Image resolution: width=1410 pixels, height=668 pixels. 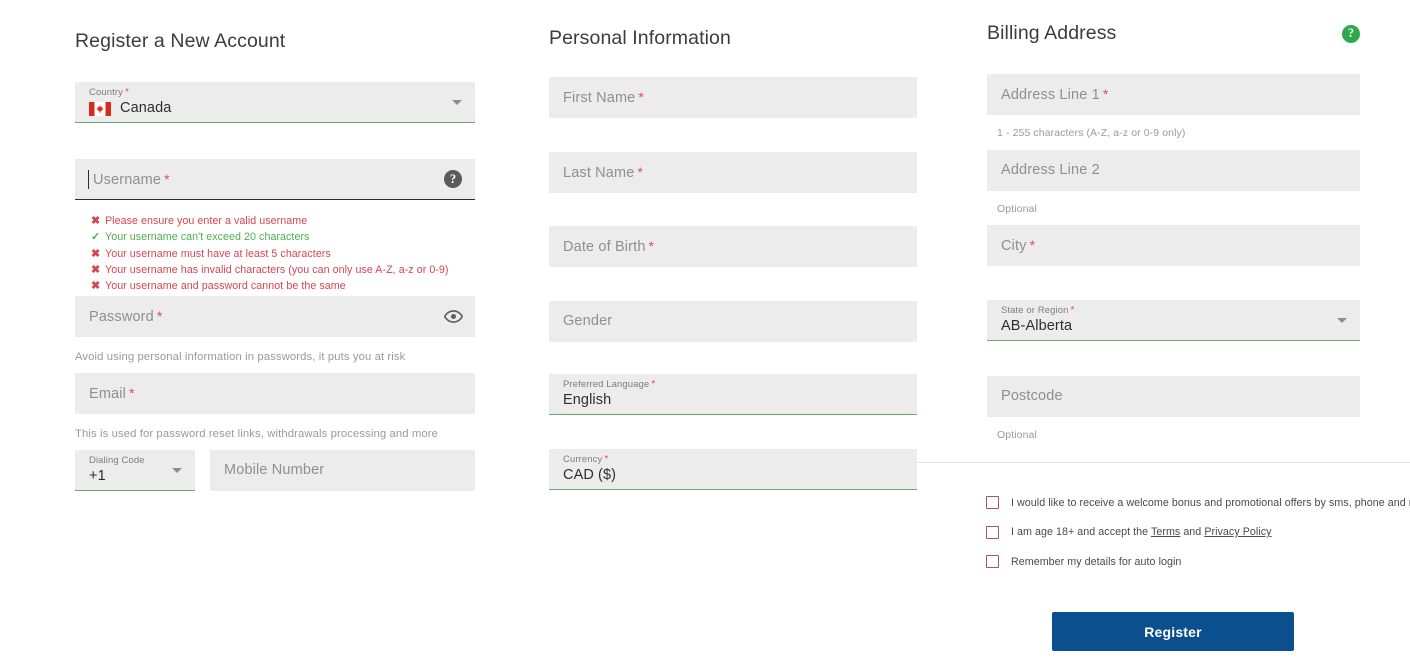 I want to click on city-placeholder: City *, so click(x=1018, y=245).